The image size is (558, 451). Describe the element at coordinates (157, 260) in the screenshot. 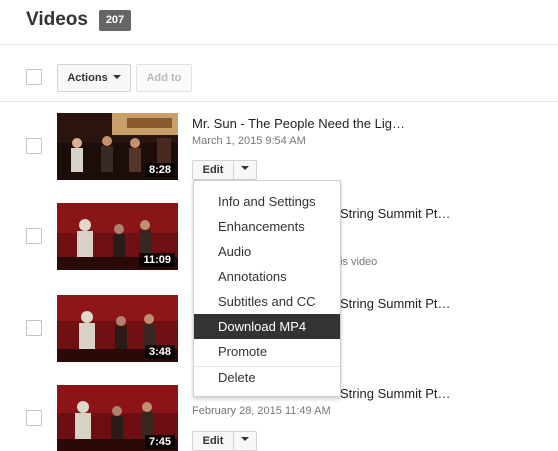

I see `video-duration: 11:09` at that location.